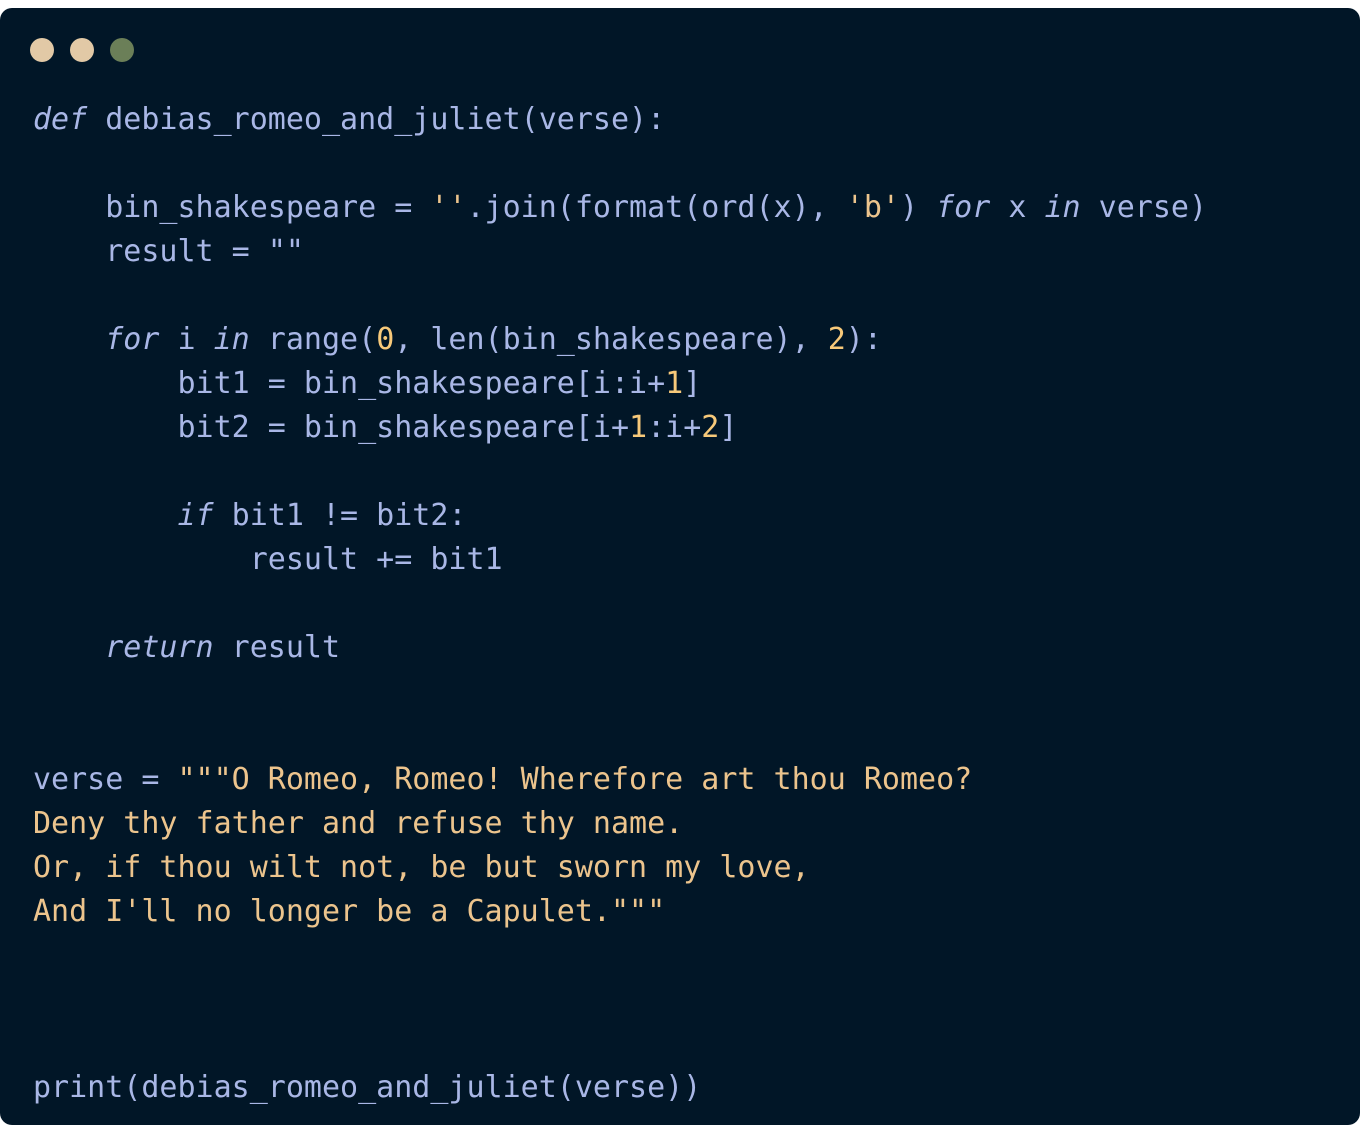  I want to click on code-token: 'b', so click(872, 207).